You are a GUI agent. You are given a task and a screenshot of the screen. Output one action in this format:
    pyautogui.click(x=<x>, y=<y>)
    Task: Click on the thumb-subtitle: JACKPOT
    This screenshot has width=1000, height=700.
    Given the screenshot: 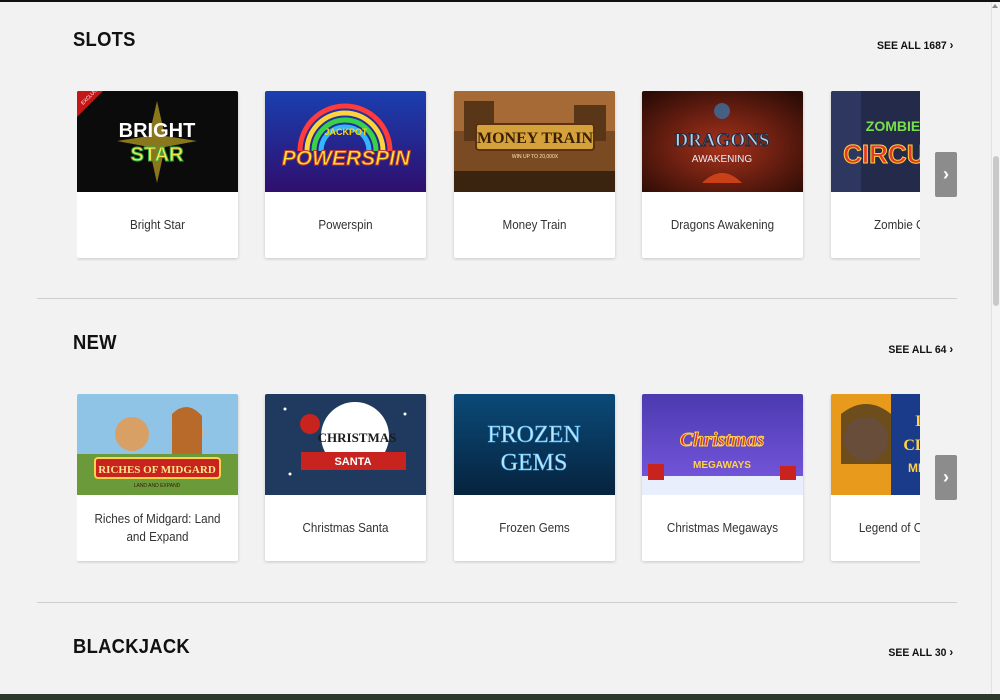 What is the action you would take?
    pyautogui.click(x=346, y=132)
    